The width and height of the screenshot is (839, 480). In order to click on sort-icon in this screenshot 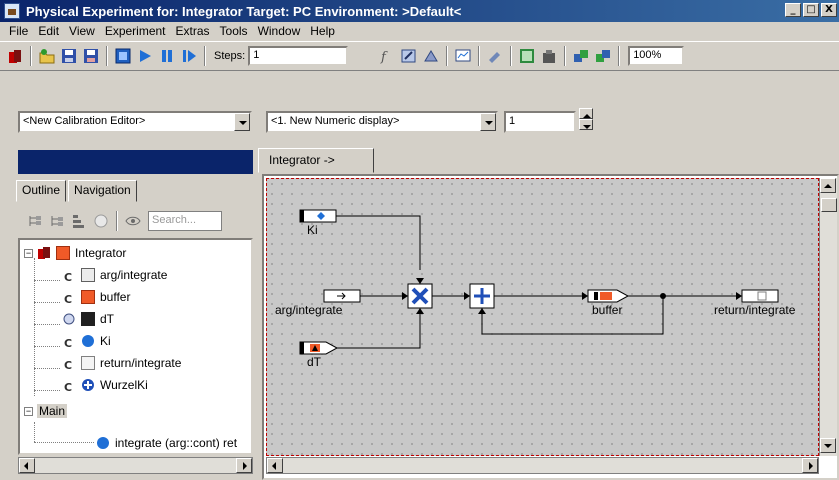, I will do `click(79, 221)`.